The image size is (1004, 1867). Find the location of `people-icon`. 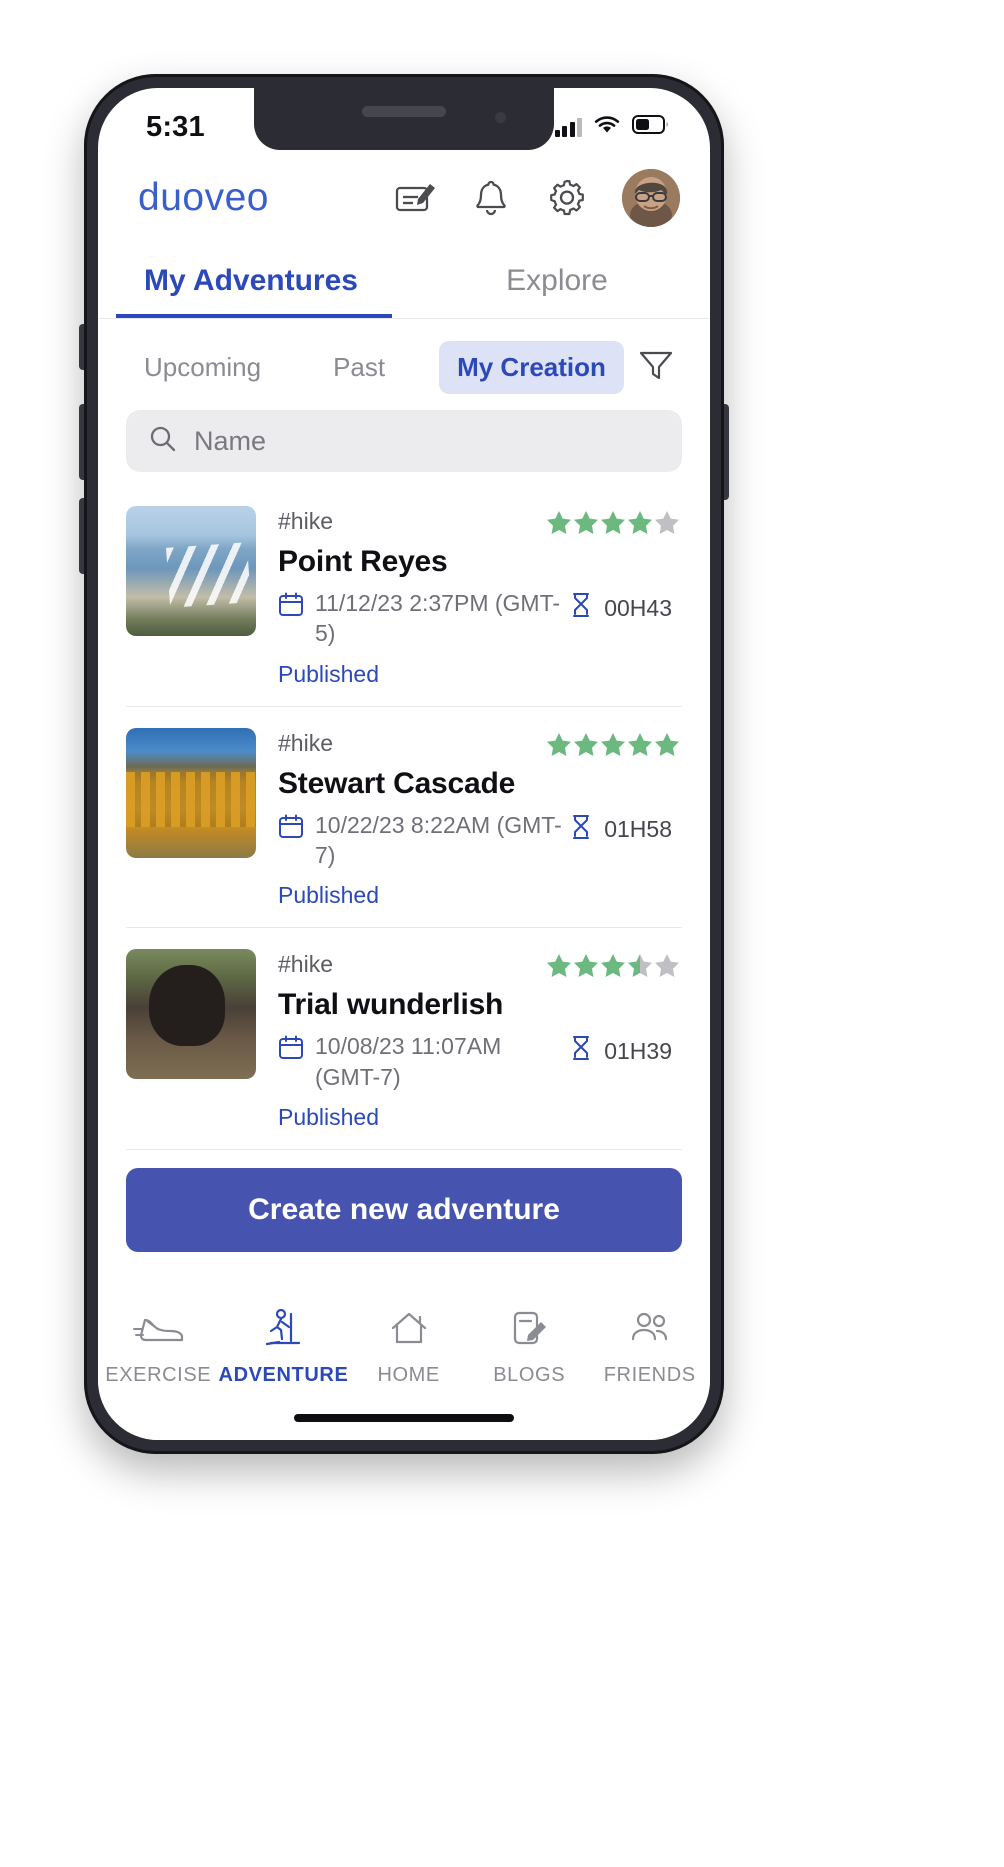

people-icon is located at coordinates (650, 1331).